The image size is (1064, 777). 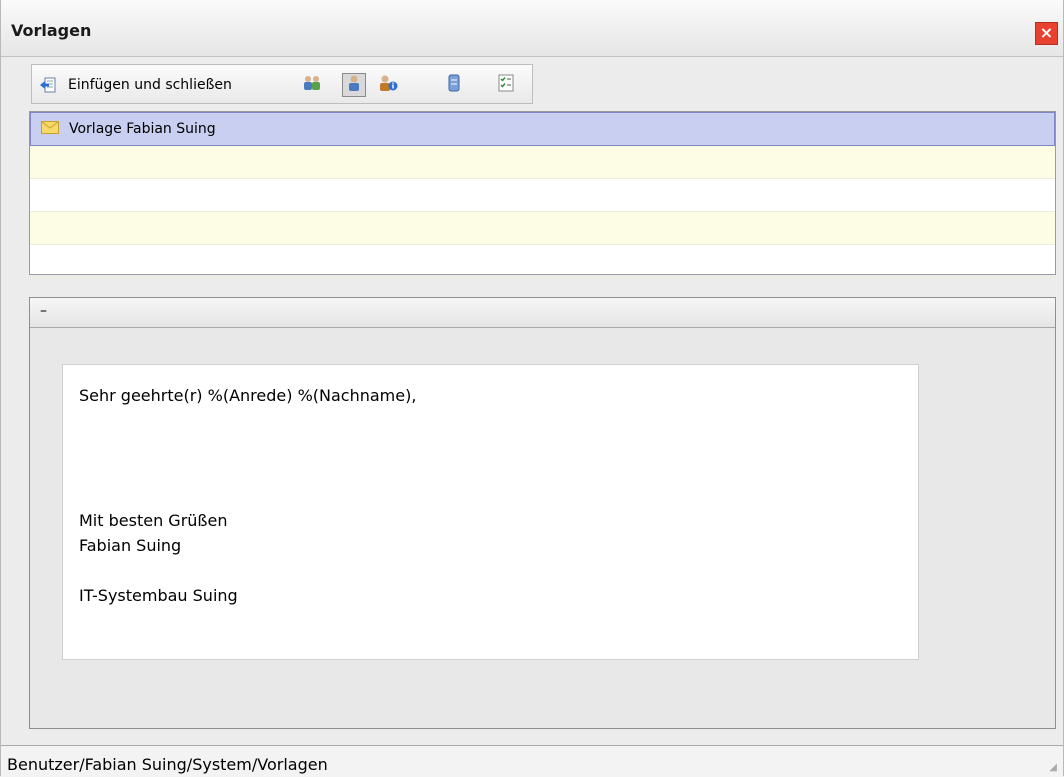 What do you see at coordinates (1046, 33) in the screenshot?
I see `close-button: ×` at bounding box center [1046, 33].